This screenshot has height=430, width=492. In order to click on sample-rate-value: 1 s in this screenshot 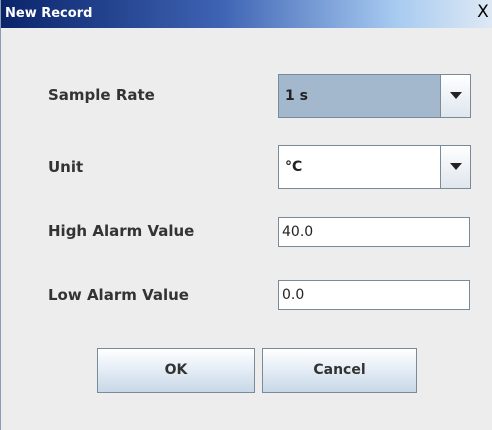, I will do `click(296, 96)`.